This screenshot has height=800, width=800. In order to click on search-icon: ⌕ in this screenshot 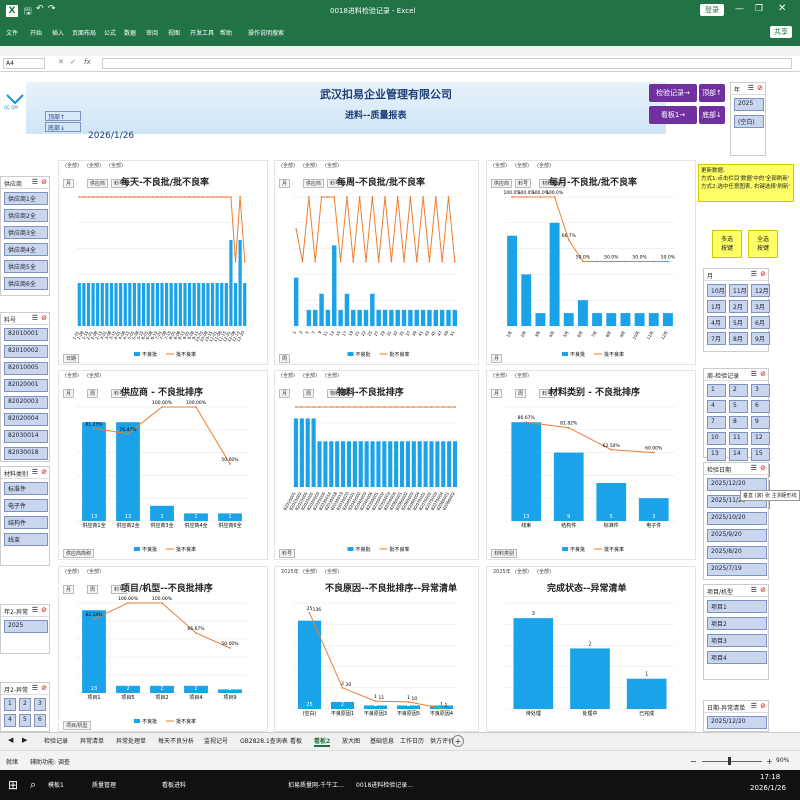, I will do `click(33, 785)`.